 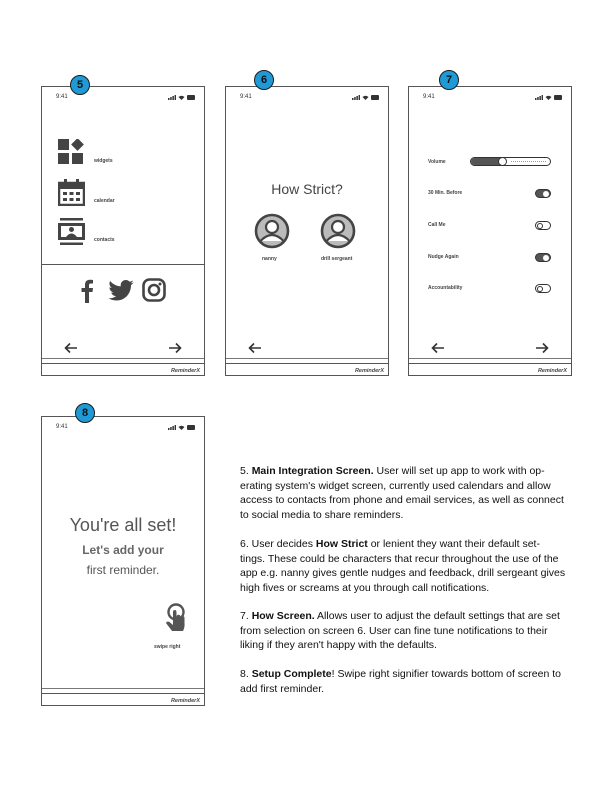 What do you see at coordinates (338, 231) in the screenshot?
I see `drill-sergeant-avatar-icon` at bounding box center [338, 231].